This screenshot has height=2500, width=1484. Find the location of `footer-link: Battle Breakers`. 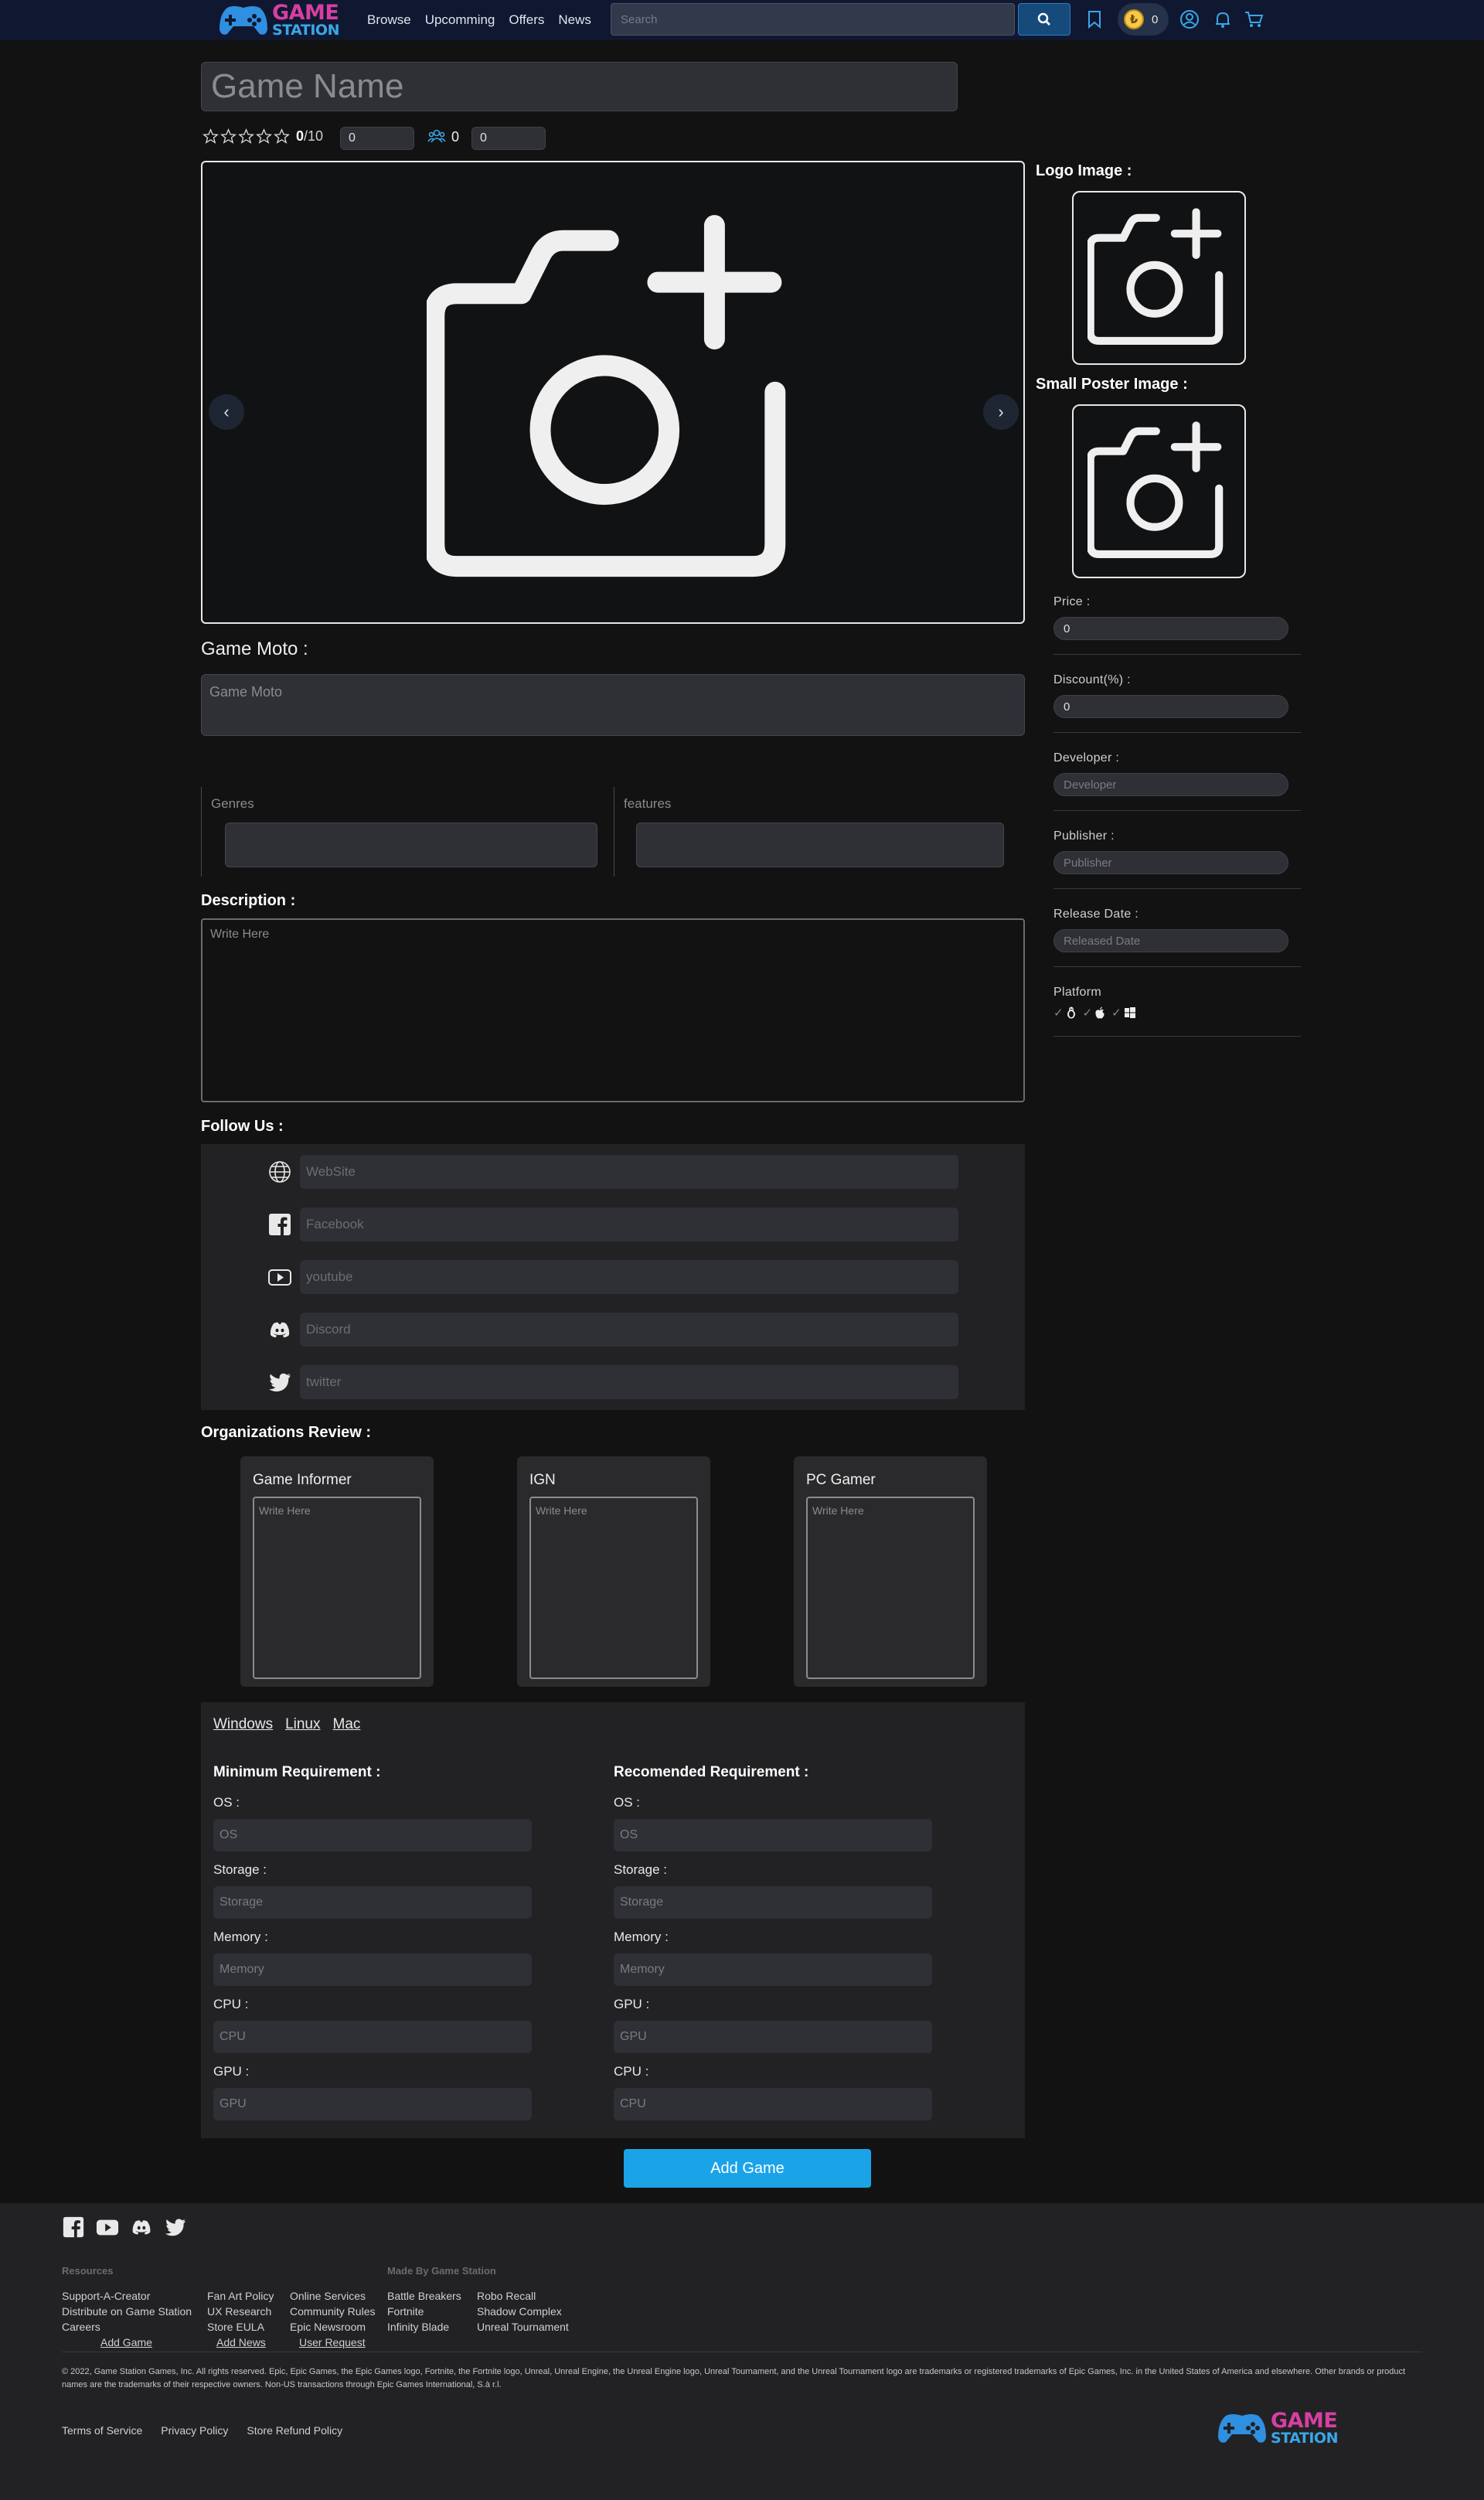

footer-link: Battle Breakers is located at coordinates (424, 2296).